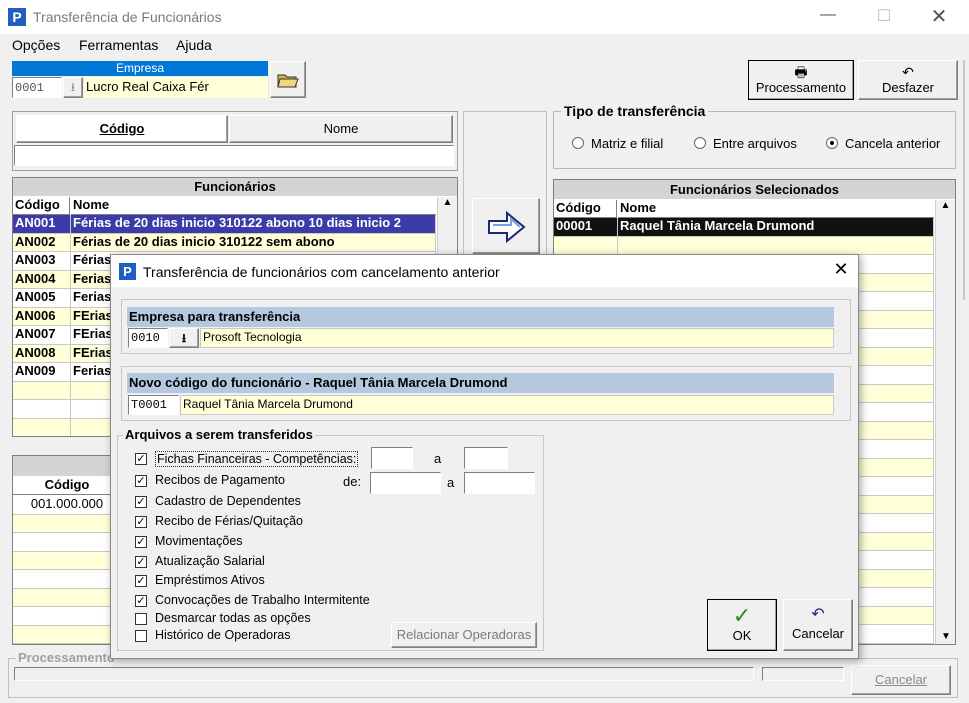  Describe the element at coordinates (507, 405) in the screenshot. I see `novo-codigo-name: Raquel Tânia Marcela Drumond` at that location.